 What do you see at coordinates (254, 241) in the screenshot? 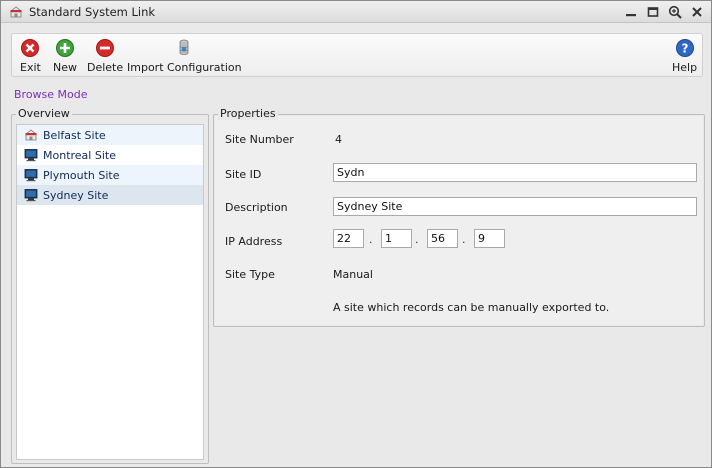
I see `ip-address-label: IP Address` at bounding box center [254, 241].